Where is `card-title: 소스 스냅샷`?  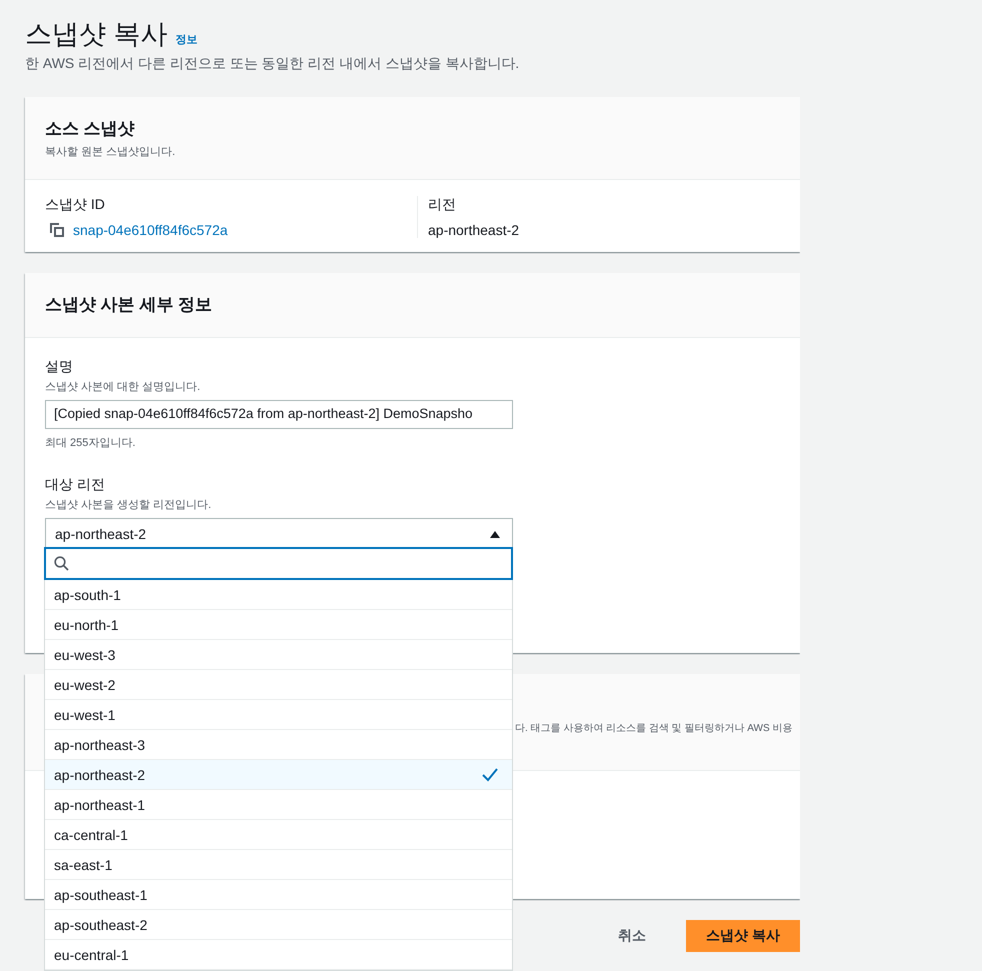 card-title: 소스 스냅샷 is located at coordinates (90, 129).